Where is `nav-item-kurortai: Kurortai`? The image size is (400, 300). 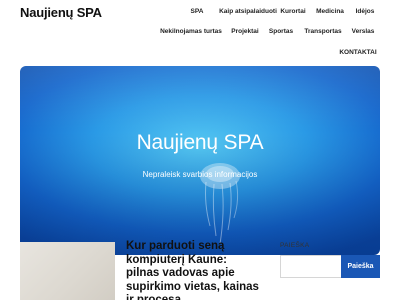
nav-item-kurortai: Kurortai is located at coordinates (292, 11).